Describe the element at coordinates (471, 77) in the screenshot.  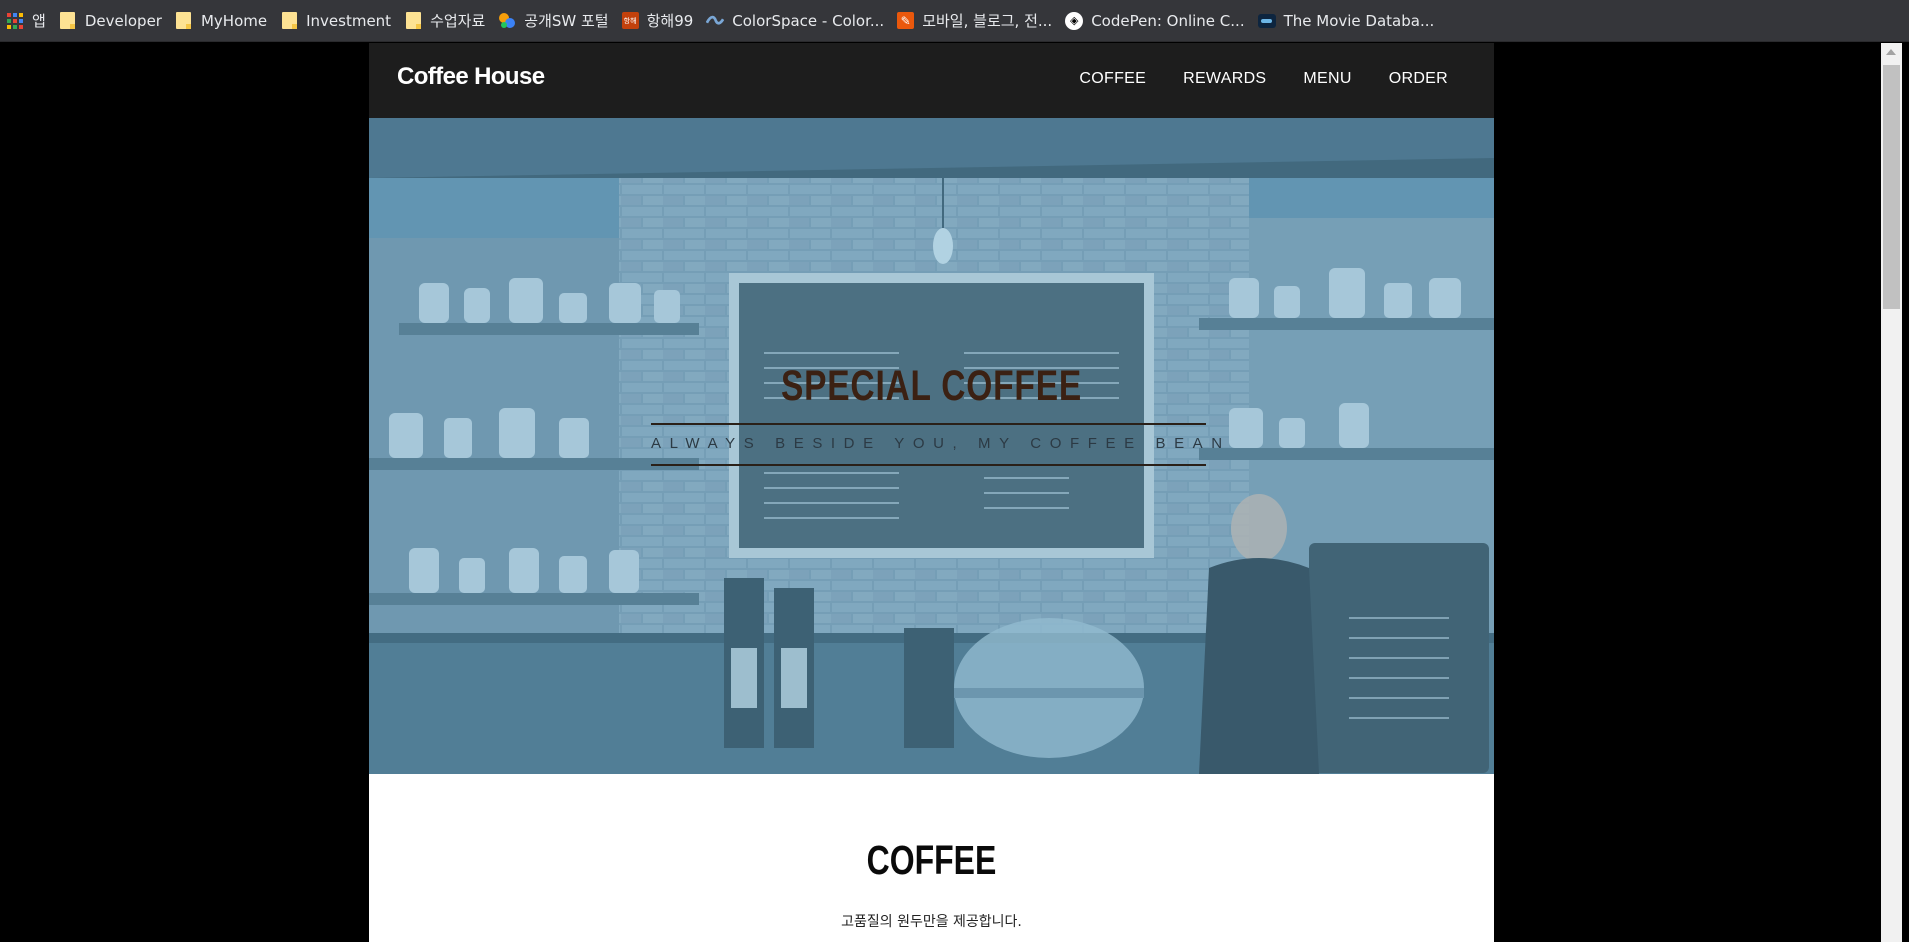
I see `brand-logo: Coffee House` at that location.